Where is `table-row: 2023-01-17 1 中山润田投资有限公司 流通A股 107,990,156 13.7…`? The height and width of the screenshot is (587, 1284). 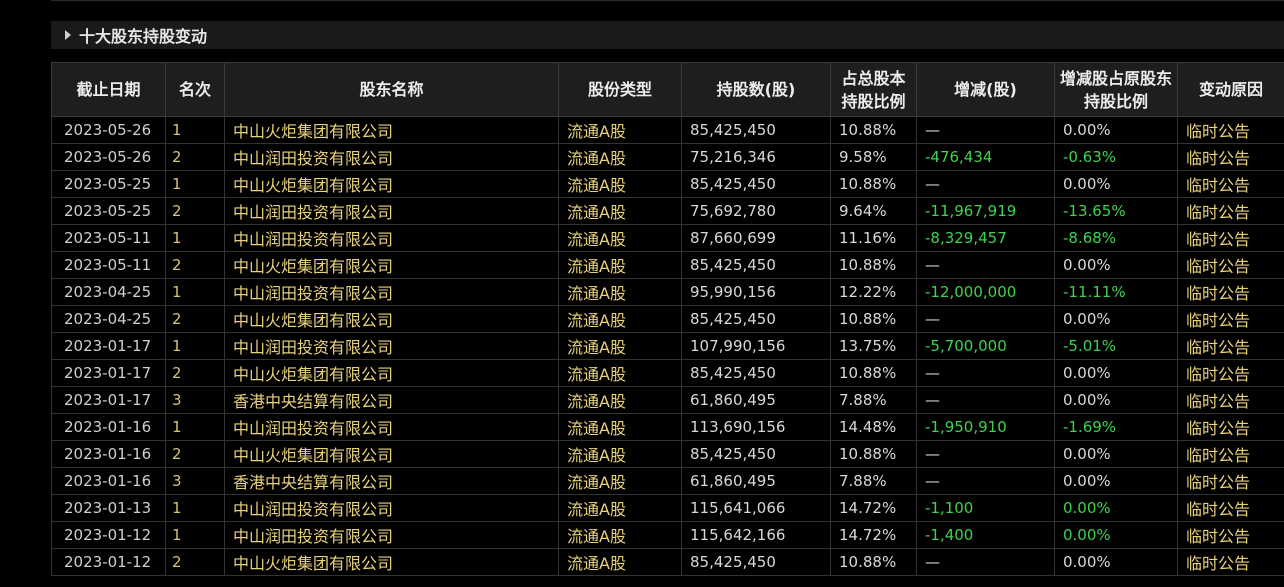 table-row: 2023-01-17 1 中山润田投资有限公司 流通A股 107,990,156 13.7… is located at coordinates (667, 346).